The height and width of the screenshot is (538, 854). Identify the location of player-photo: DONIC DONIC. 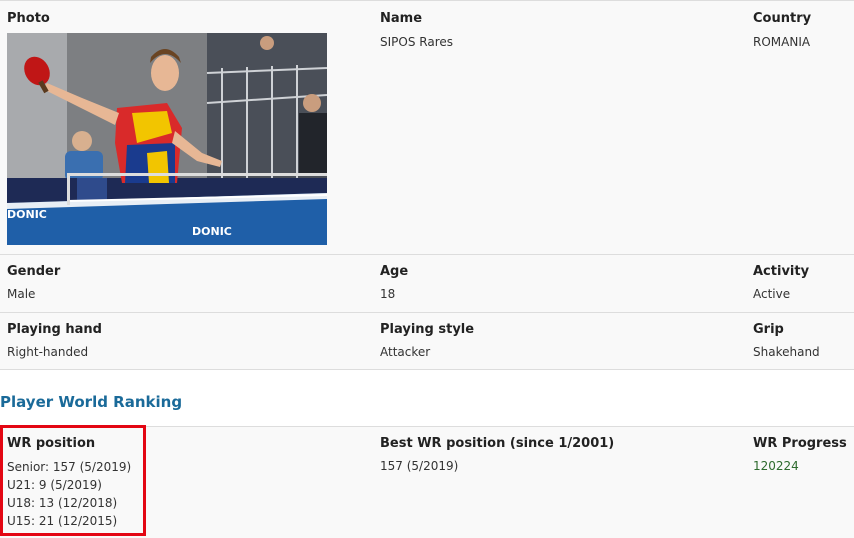
(167, 139).